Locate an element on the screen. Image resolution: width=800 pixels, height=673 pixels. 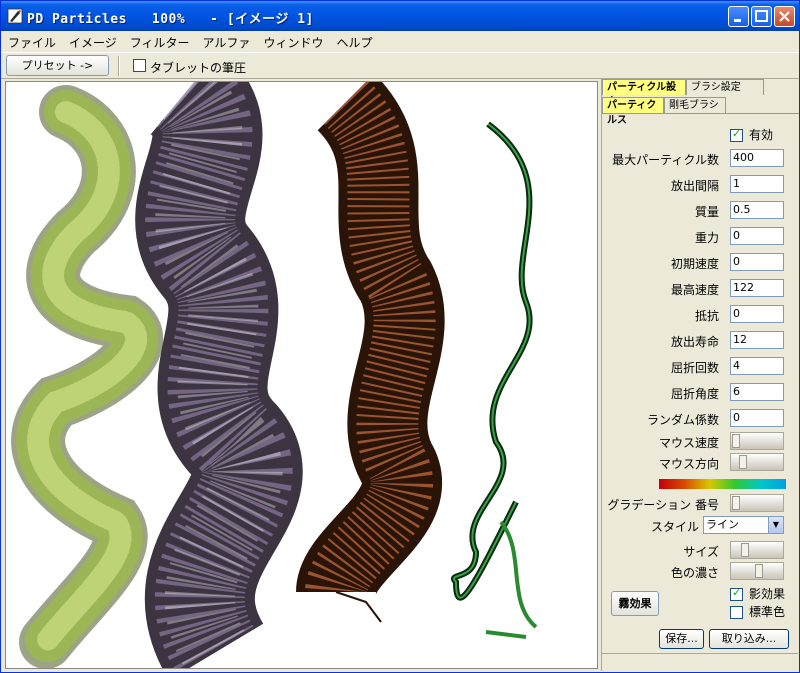
mouse-direction-label: マウス方向 is located at coordinates (688, 464).